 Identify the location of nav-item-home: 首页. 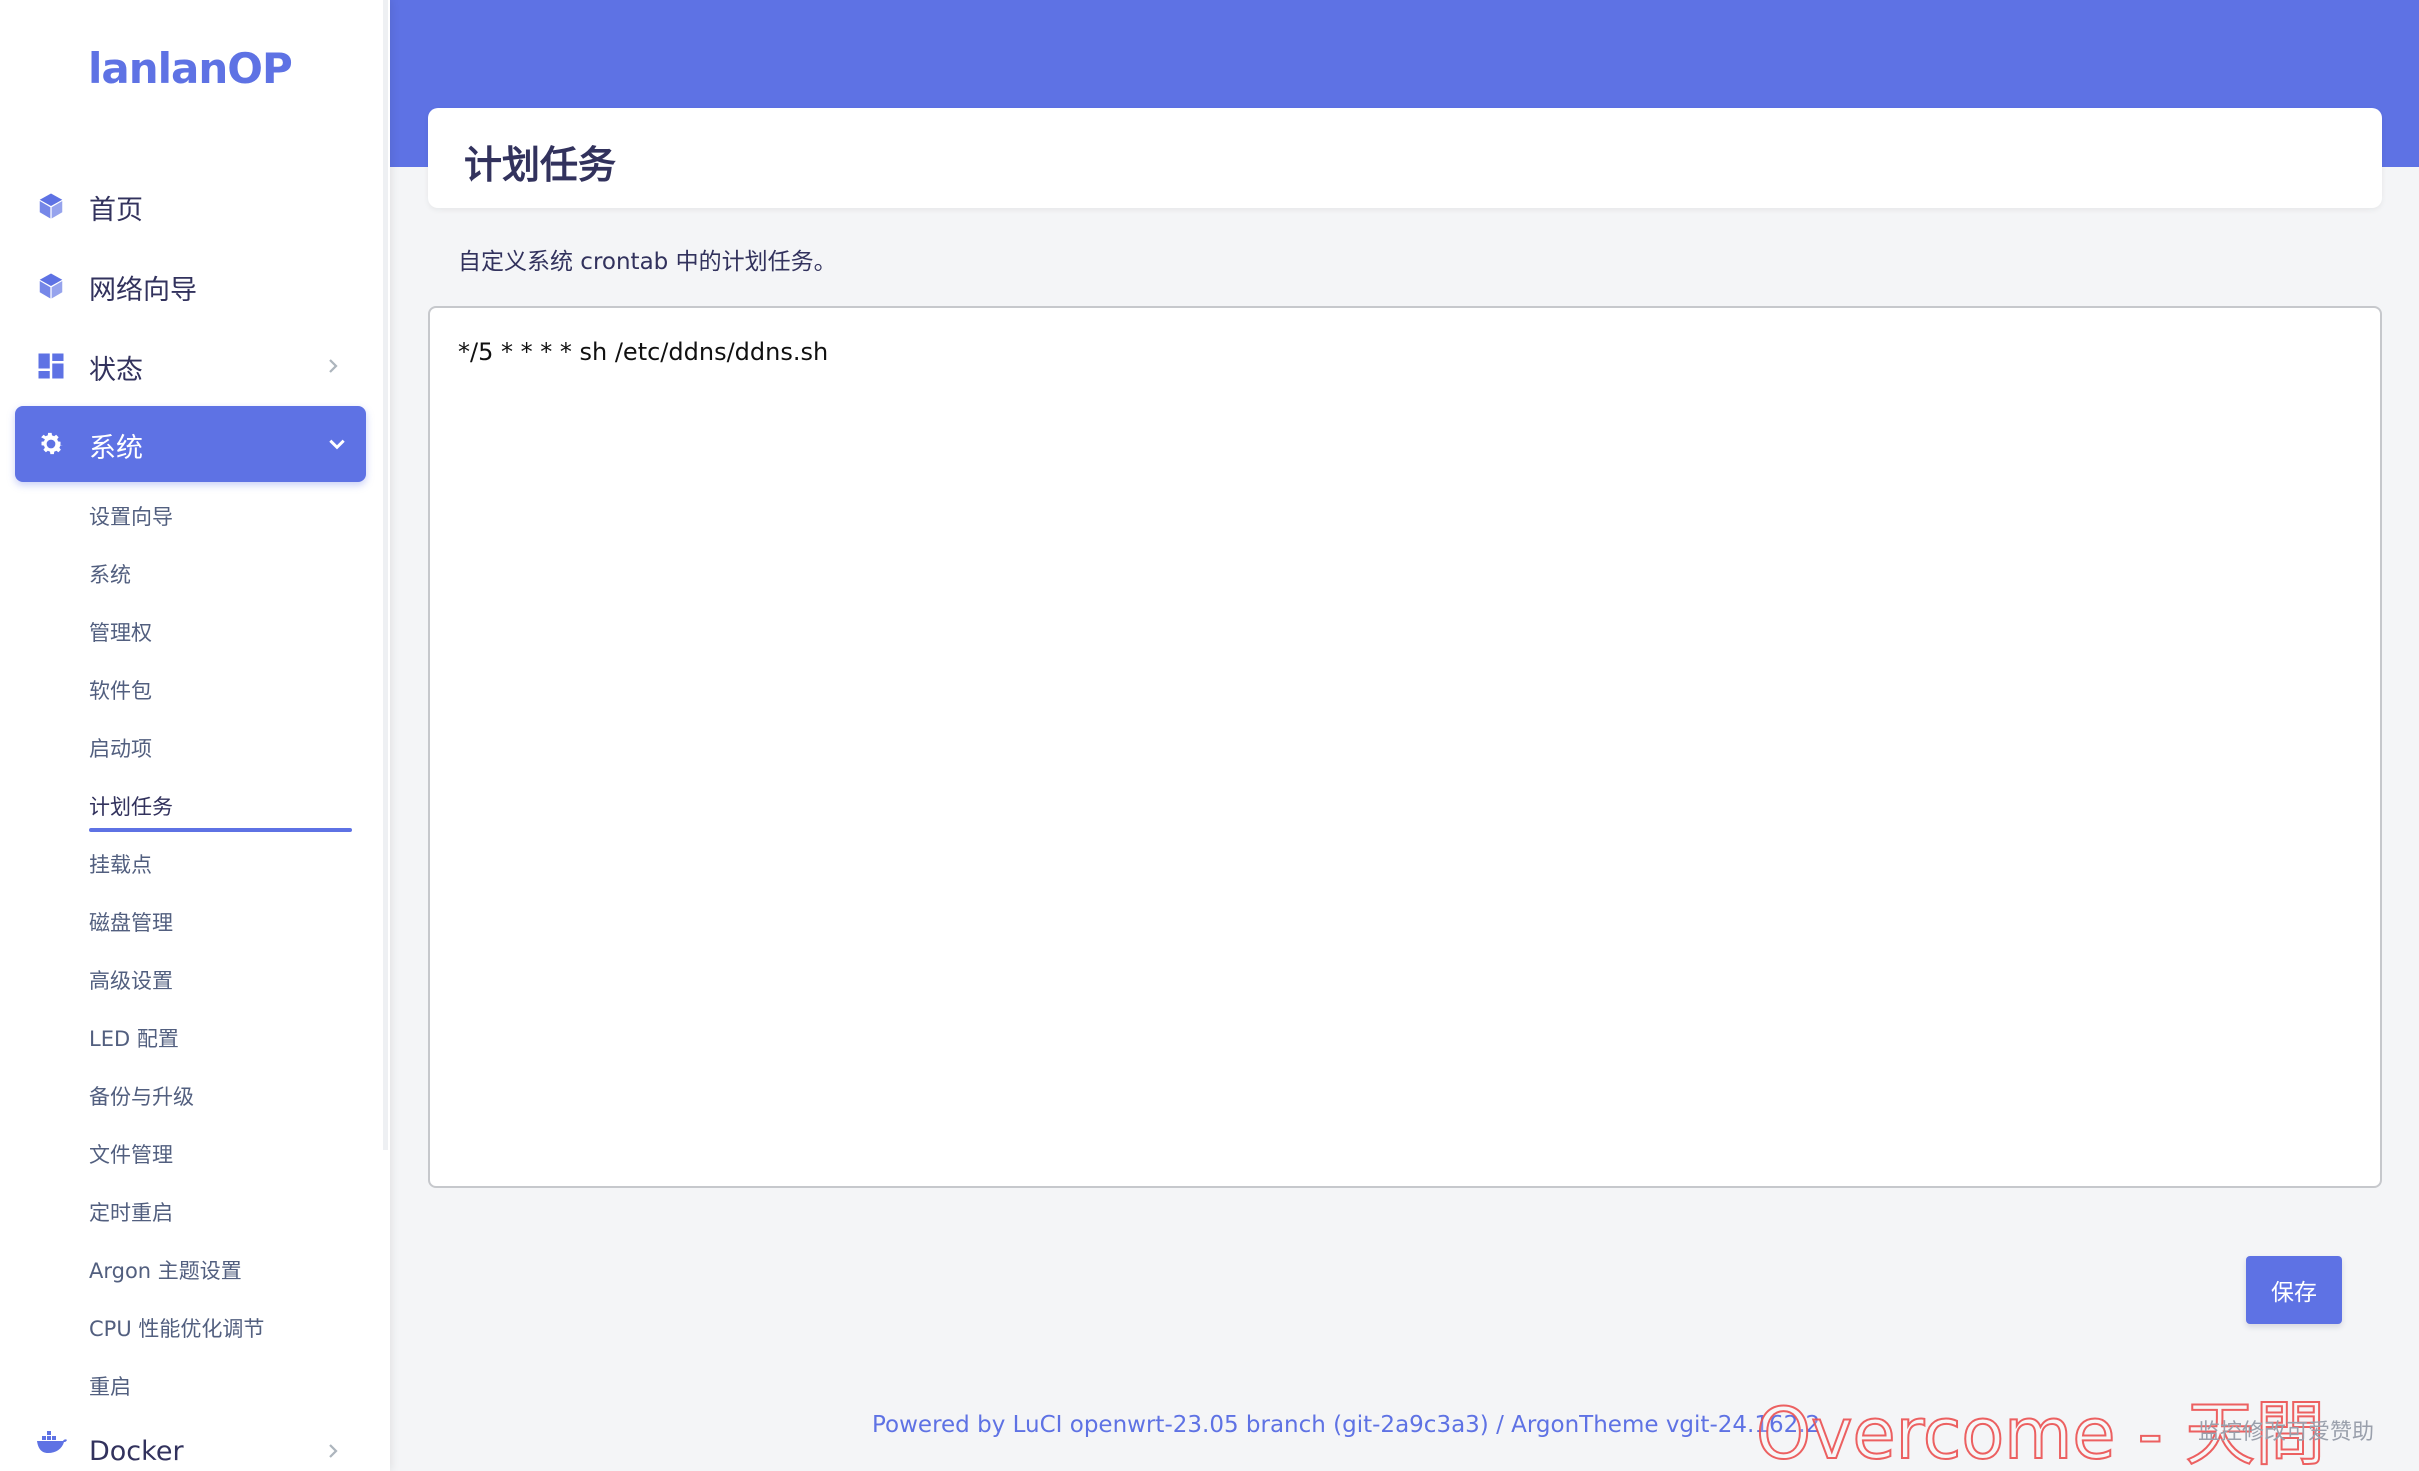
(195, 206).